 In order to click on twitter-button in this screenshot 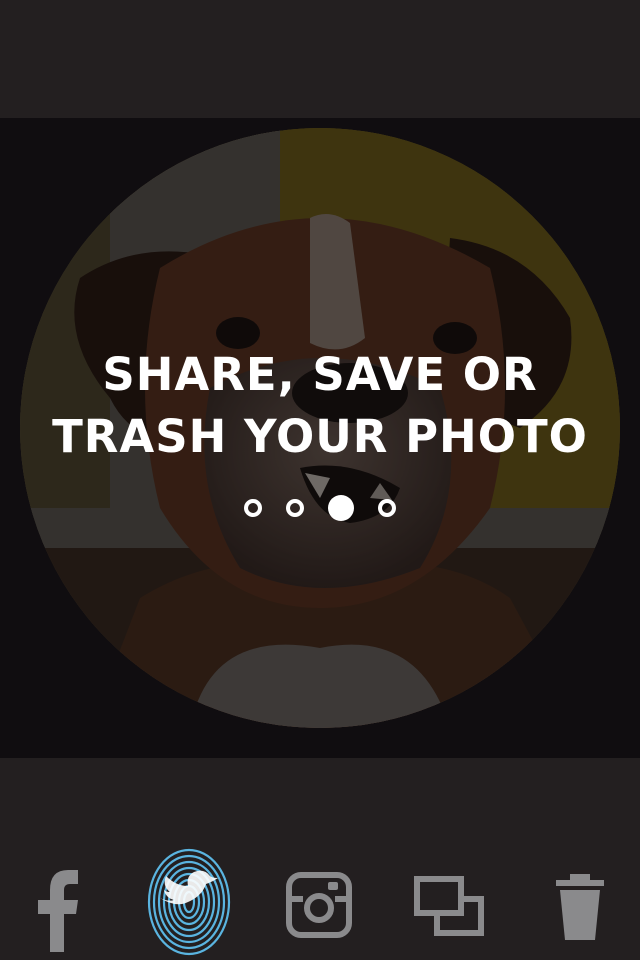, I will do `click(189, 902)`.